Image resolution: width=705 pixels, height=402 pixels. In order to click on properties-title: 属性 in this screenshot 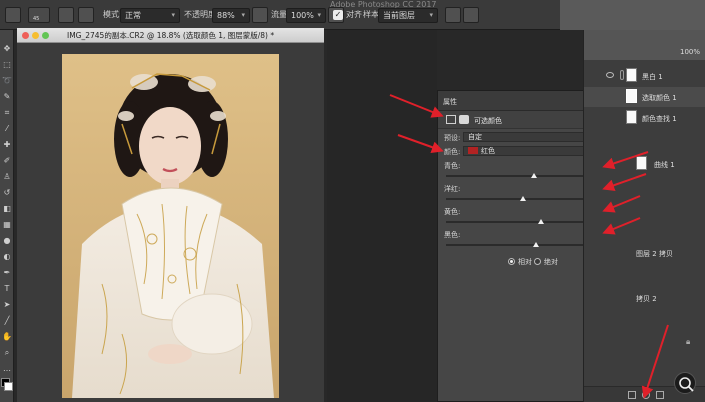, I will do `click(450, 102)`.